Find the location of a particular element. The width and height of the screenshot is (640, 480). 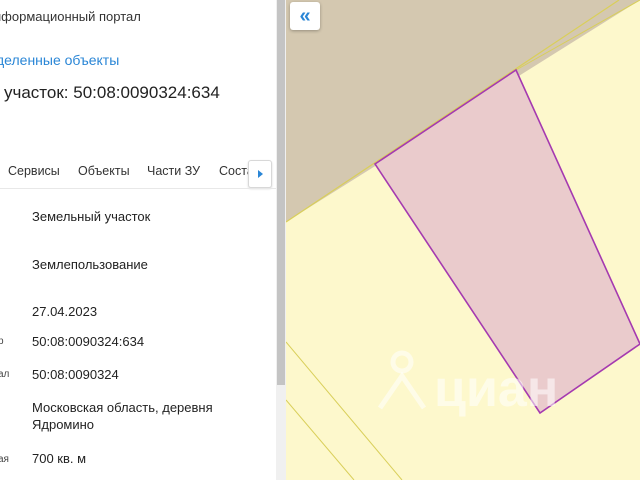

object-type-value: Земельный участок is located at coordinates (91, 216).